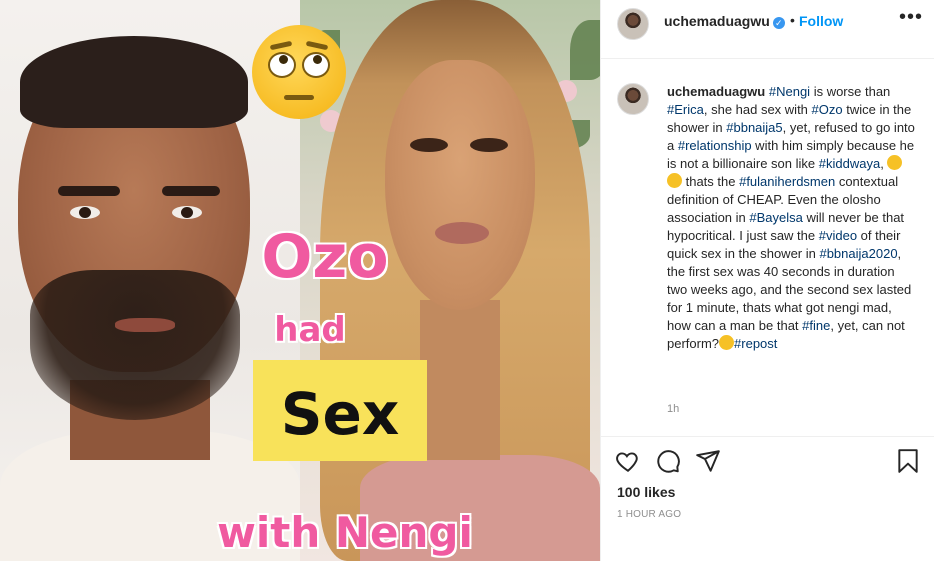 The image size is (934, 561). I want to click on verified-badge-icon: ✓, so click(778, 23).